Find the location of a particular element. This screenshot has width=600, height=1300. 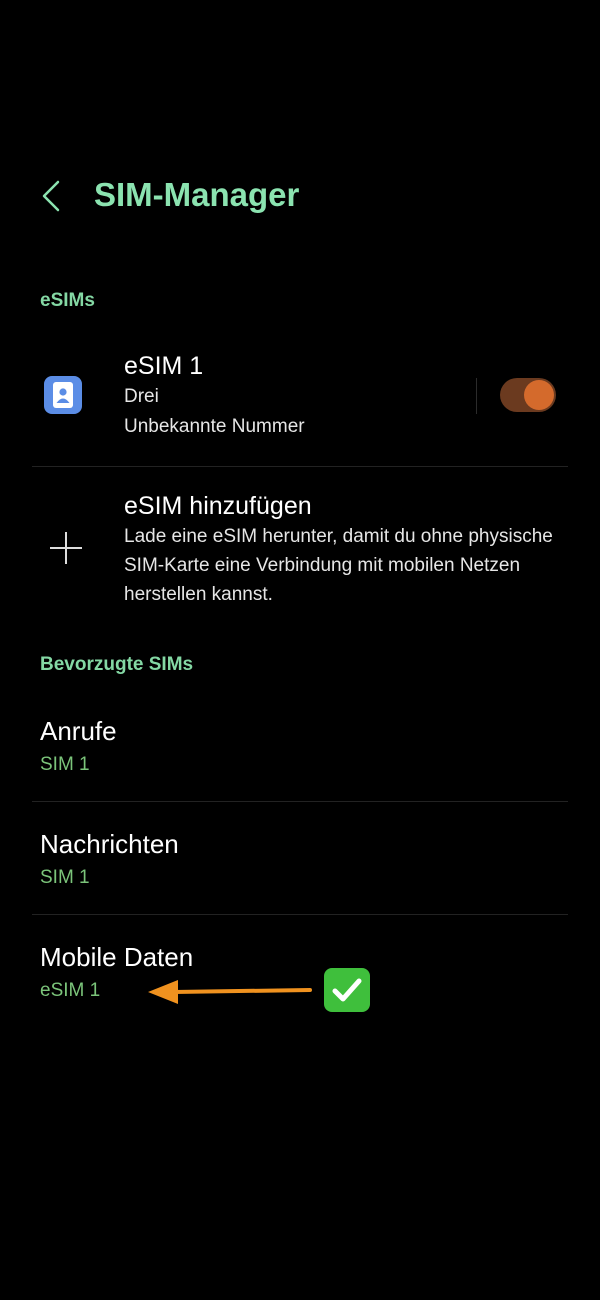

preferred-calls-row: Anrufe SIM 1 is located at coordinates (300, 764).